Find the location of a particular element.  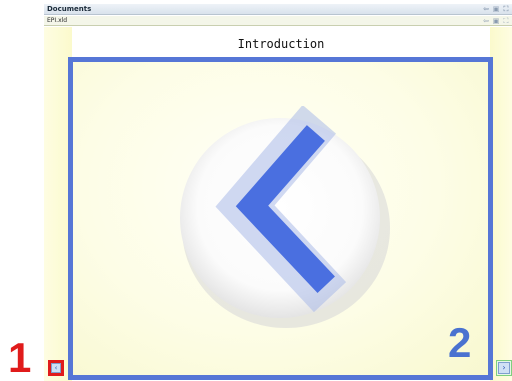

next-page-button: › is located at coordinates (504, 368).